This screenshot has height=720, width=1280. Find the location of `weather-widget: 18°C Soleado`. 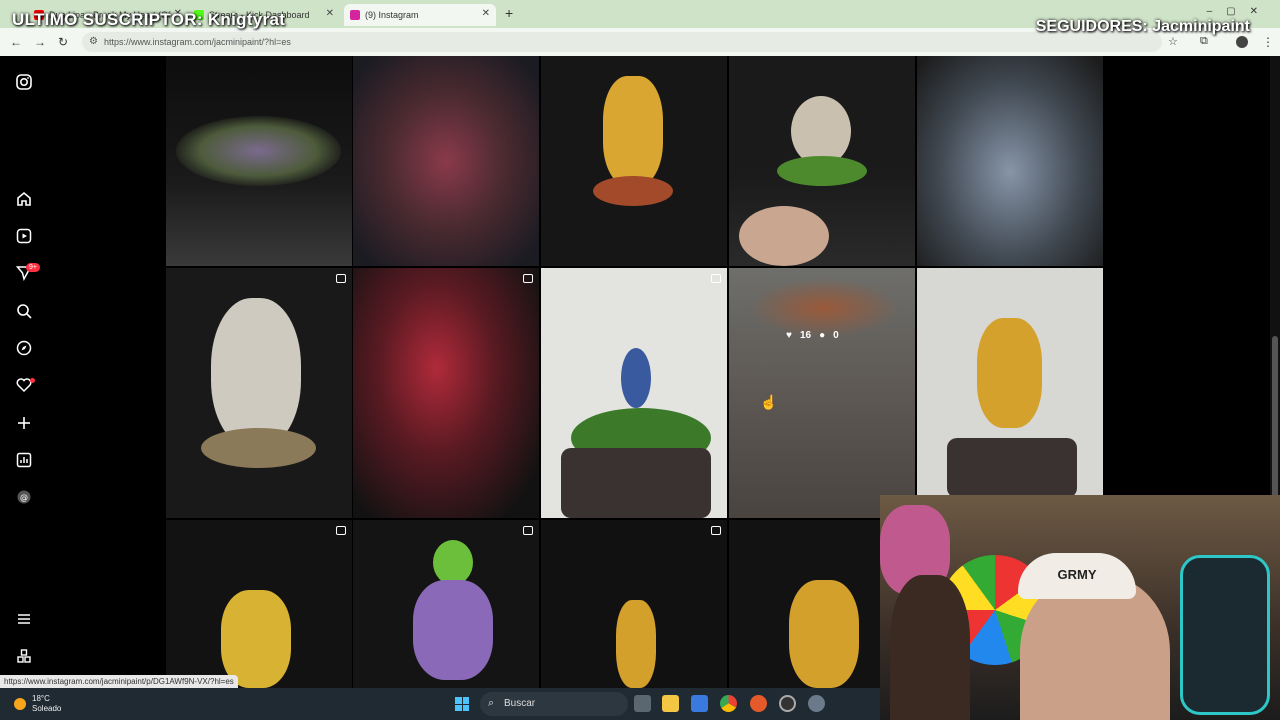

weather-widget: 18°C Soleado is located at coordinates (37, 704).